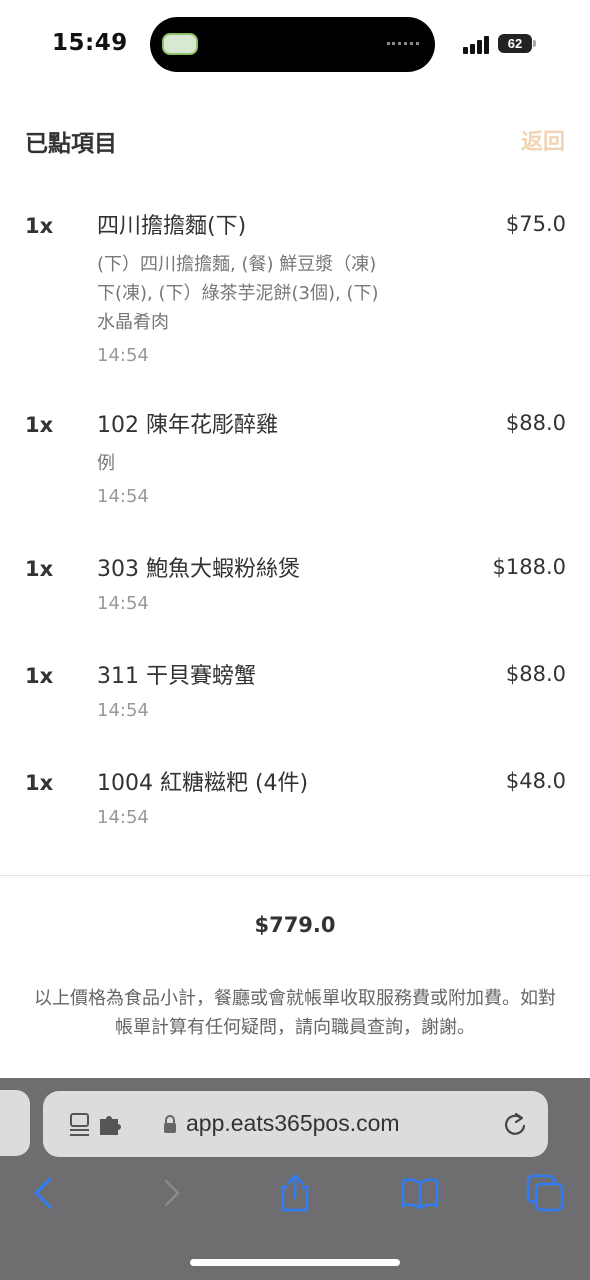 This screenshot has height=1280, width=590. I want to click on item-options-line: 水晶肴肉, so click(133, 322).